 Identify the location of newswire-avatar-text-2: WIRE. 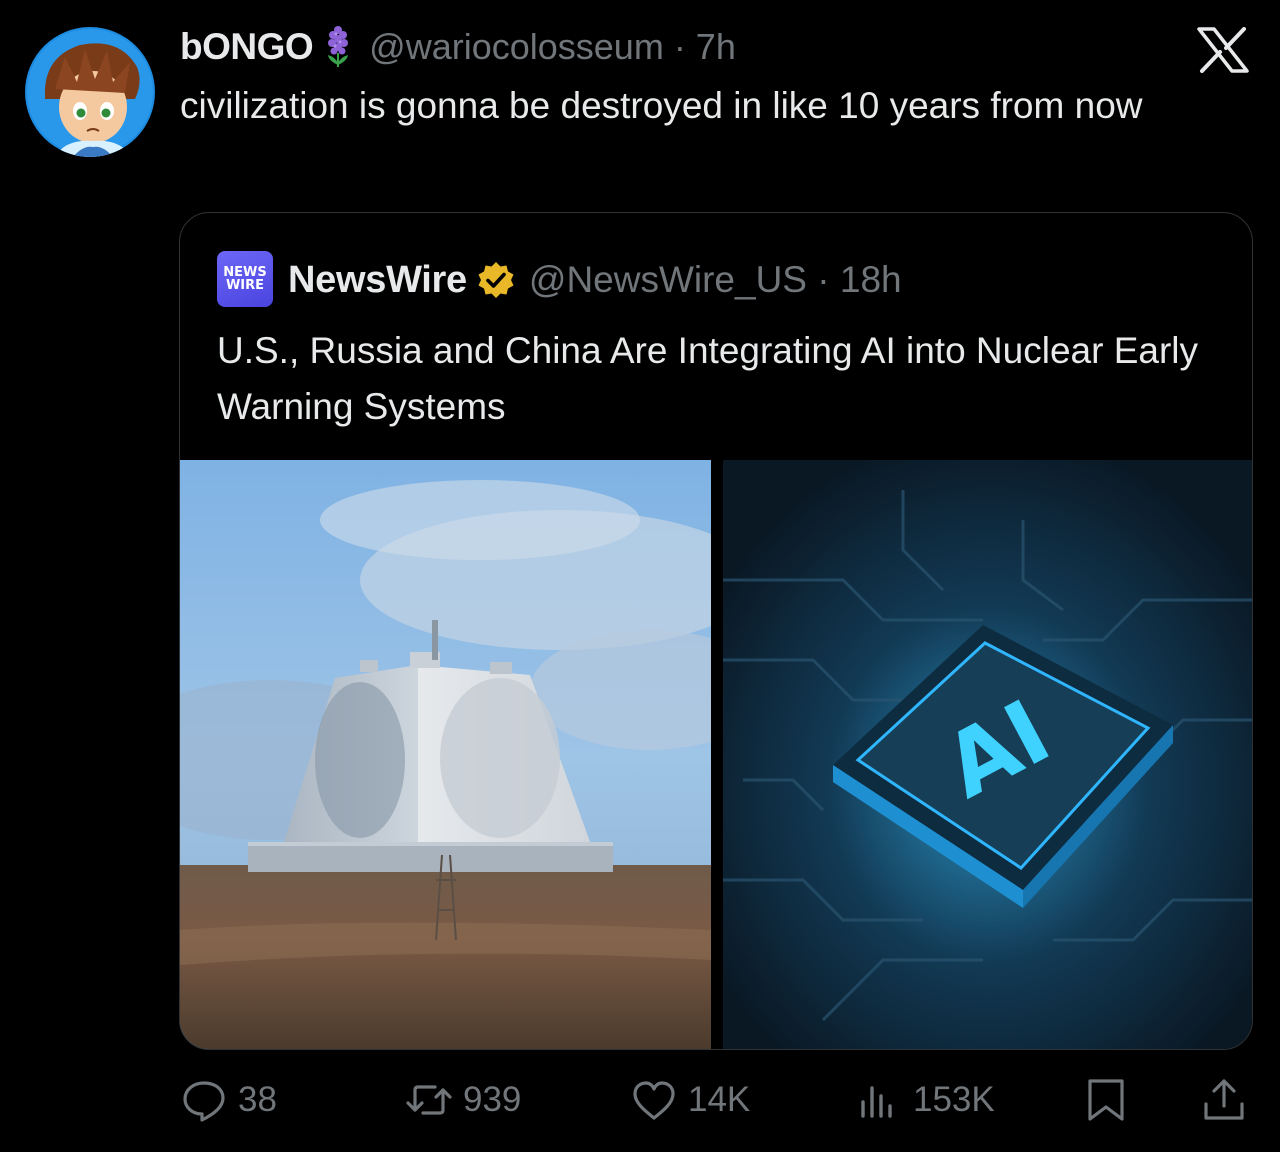
(245, 285).